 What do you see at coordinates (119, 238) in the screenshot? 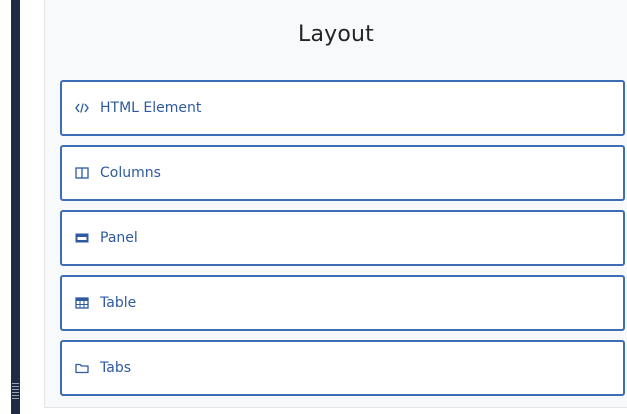
I see `component-label: Panel` at bounding box center [119, 238].